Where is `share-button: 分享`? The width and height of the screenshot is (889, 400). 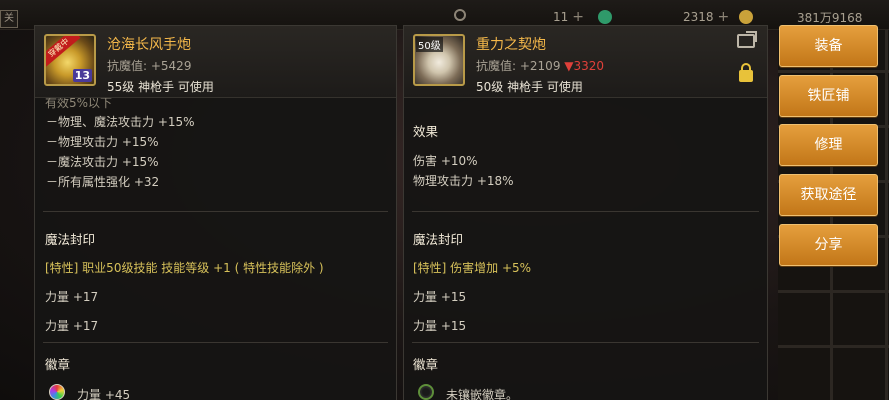
share-button: 分享 is located at coordinates (828, 245).